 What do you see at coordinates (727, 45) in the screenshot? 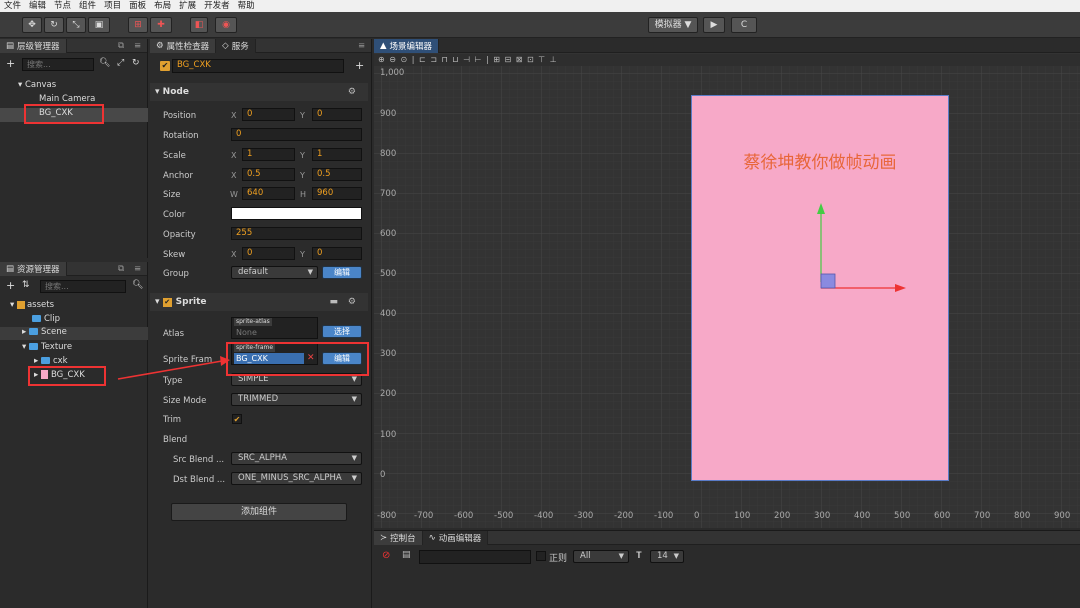
I see `scene-header: ▲ 场景编辑器` at bounding box center [727, 45].